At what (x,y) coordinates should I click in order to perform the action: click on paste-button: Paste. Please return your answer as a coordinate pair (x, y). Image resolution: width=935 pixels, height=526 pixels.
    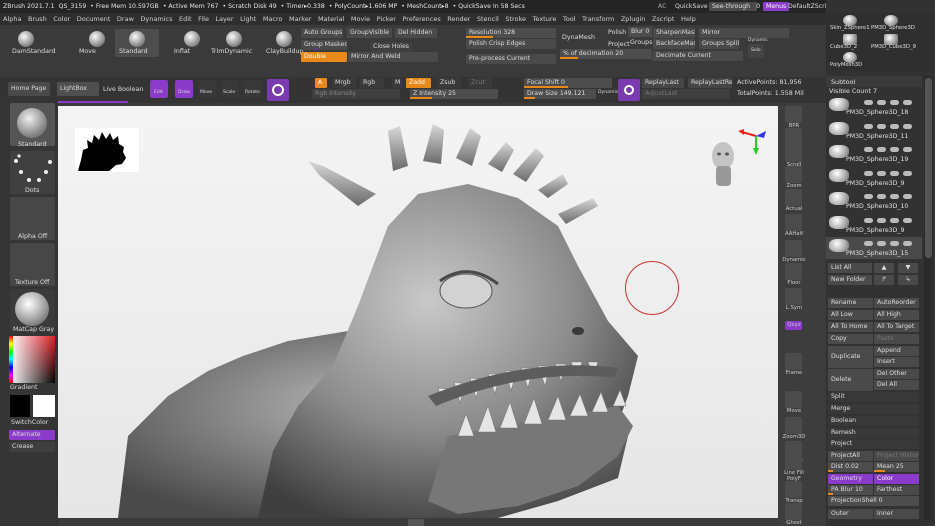
    Looking at the image, I should click on (896, 339).